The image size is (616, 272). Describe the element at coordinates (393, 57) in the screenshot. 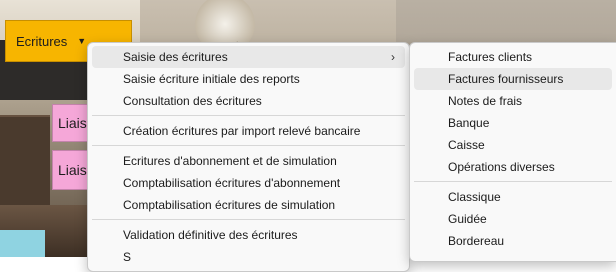

I see `chevron-right-icon: ›` at that location.